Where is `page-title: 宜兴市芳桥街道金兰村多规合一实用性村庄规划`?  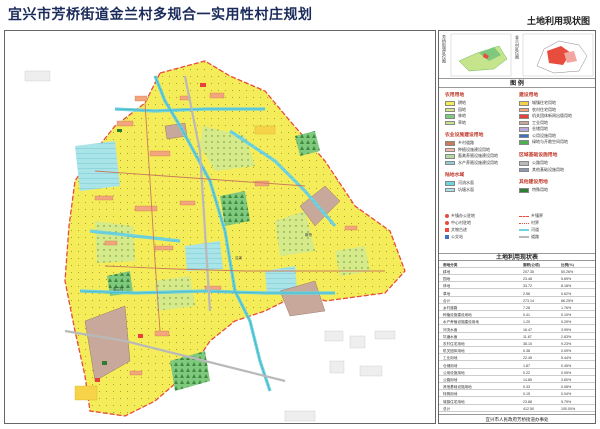
page-title: 宜兴市芳桥街道金兰村多规合一实用性村庄规划 is located at coordinates (160, 14).